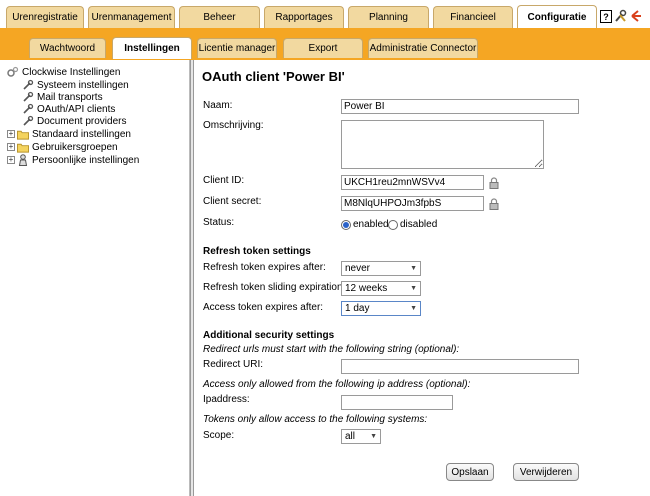  I want to click on tree-root: Clockwise Instellingen, so click(63, 72).